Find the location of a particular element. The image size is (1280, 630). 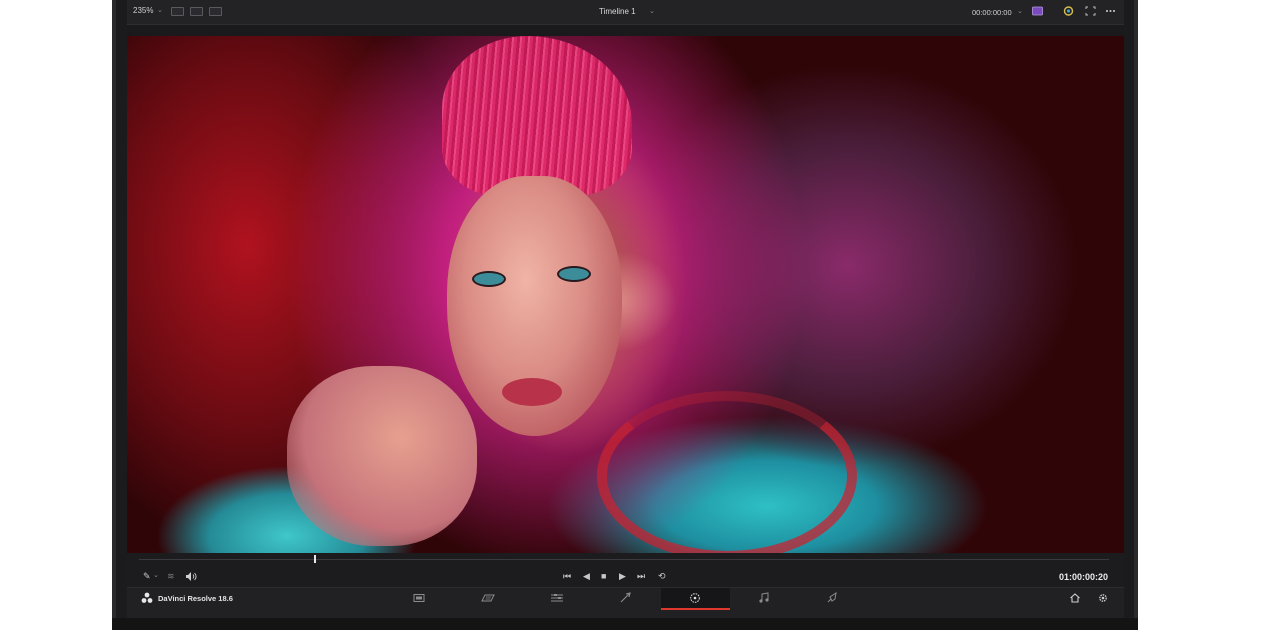

cut-page-icon is located at coordinates (488, 598).